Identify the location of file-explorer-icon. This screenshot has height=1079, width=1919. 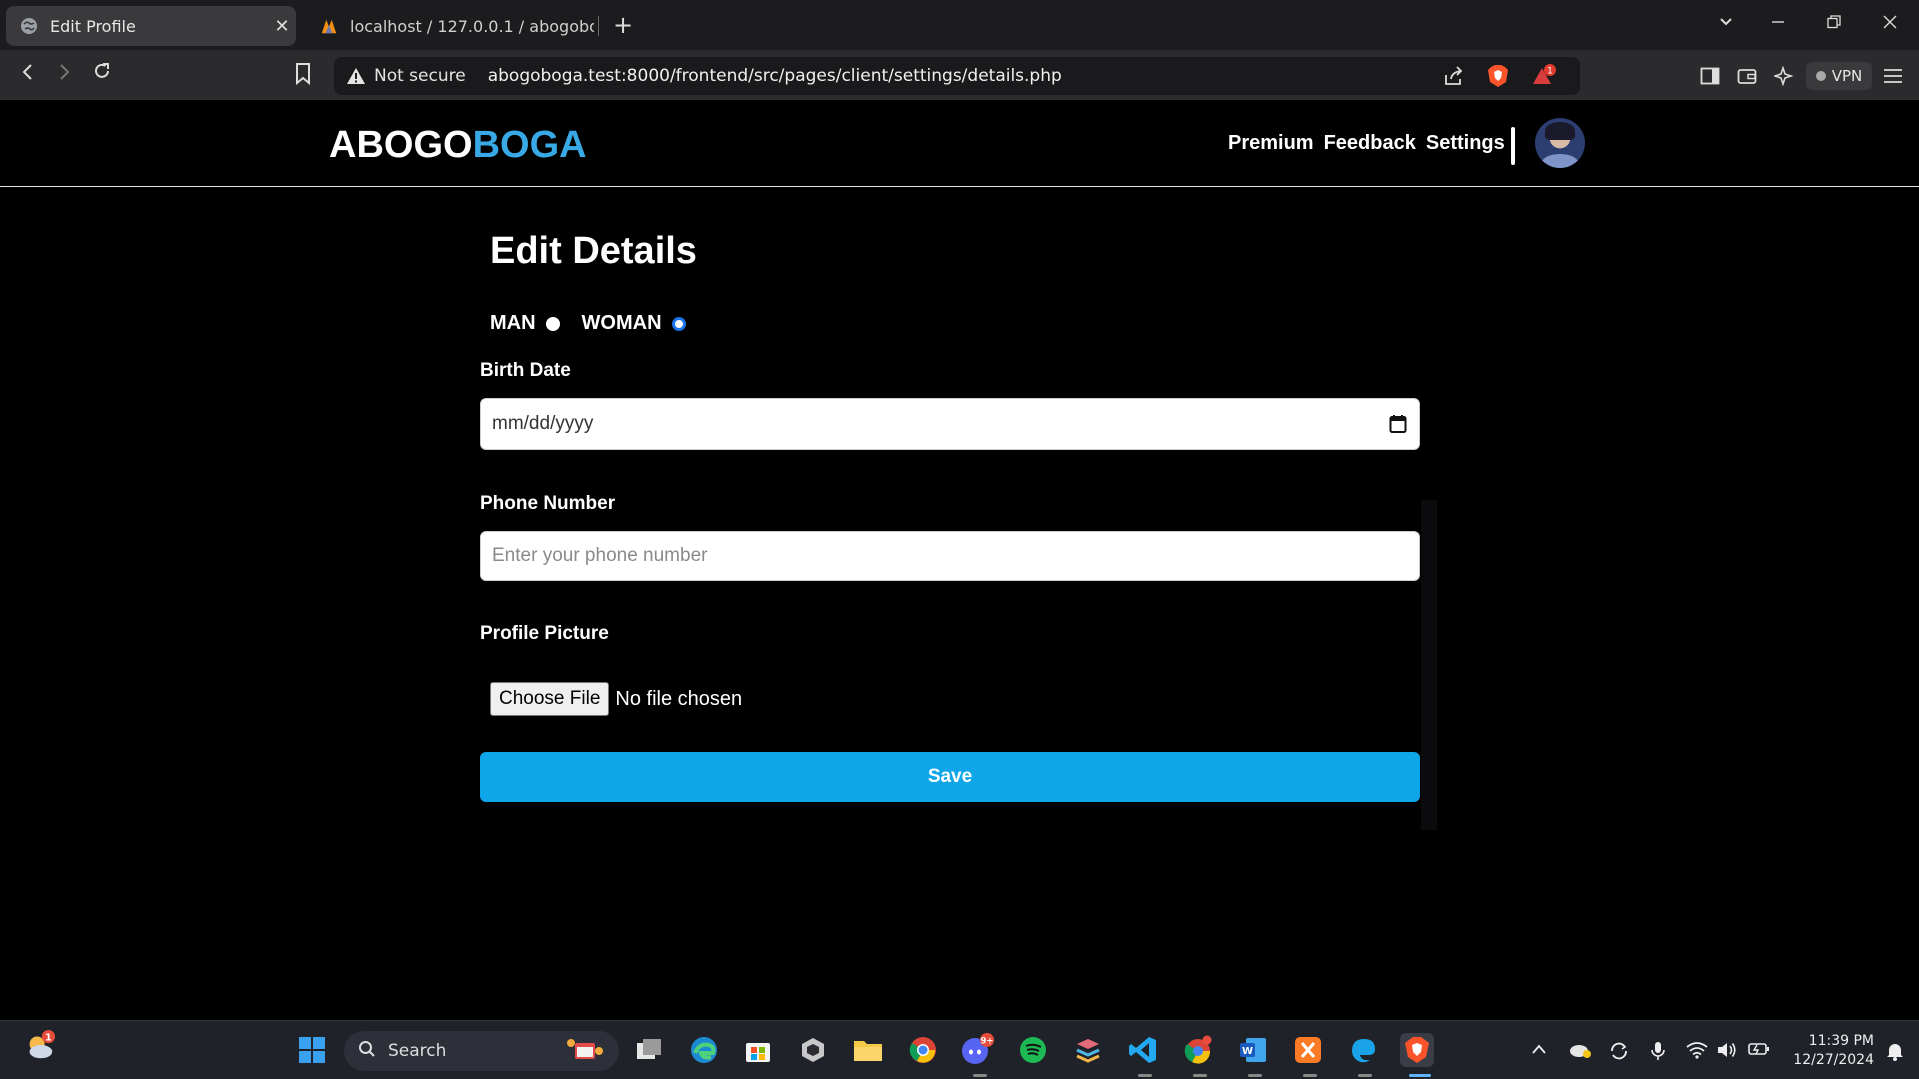
(868, 1050).